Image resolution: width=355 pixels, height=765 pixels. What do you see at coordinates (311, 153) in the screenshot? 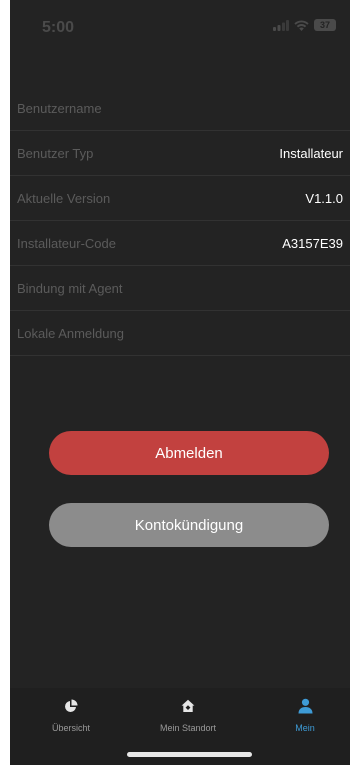
I see `user-type-value: Installateur` at bounding box center [311, 153].